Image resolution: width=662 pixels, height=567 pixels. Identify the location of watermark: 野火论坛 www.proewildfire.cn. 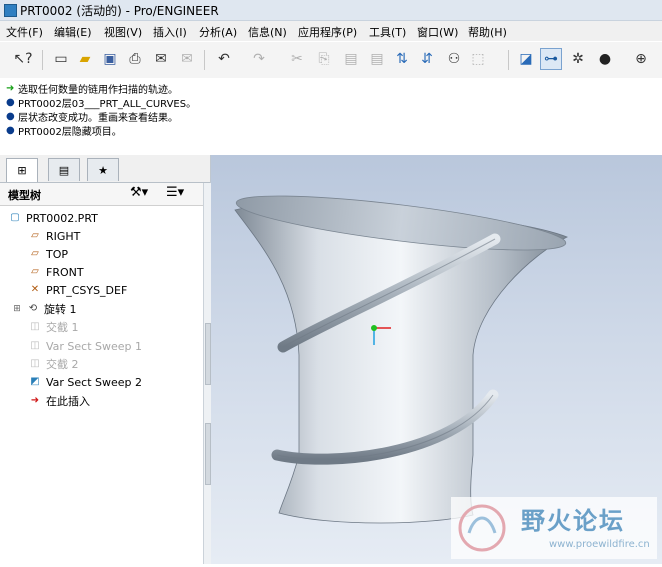
(554, 528).